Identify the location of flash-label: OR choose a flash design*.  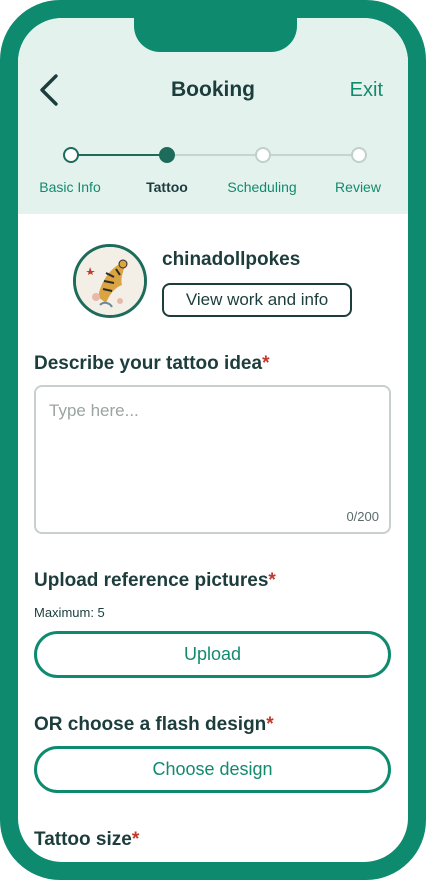
(154, 725).